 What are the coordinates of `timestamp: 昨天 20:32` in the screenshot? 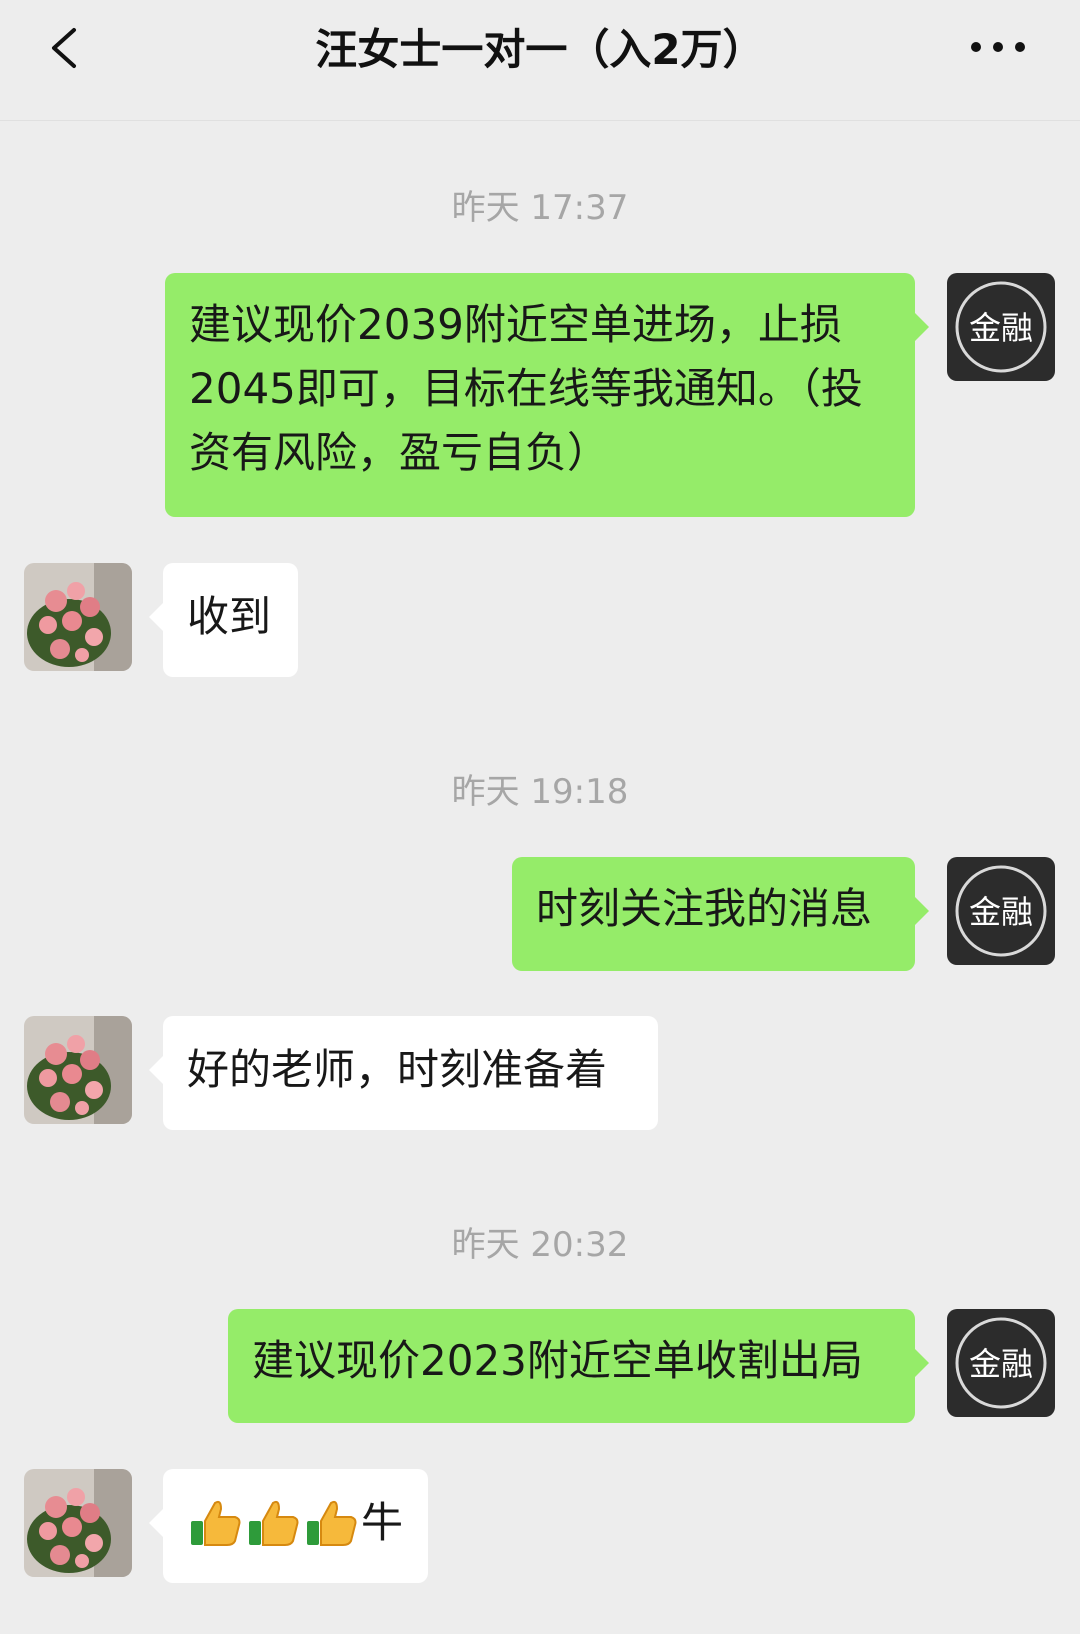 It's located at (540, 1245).